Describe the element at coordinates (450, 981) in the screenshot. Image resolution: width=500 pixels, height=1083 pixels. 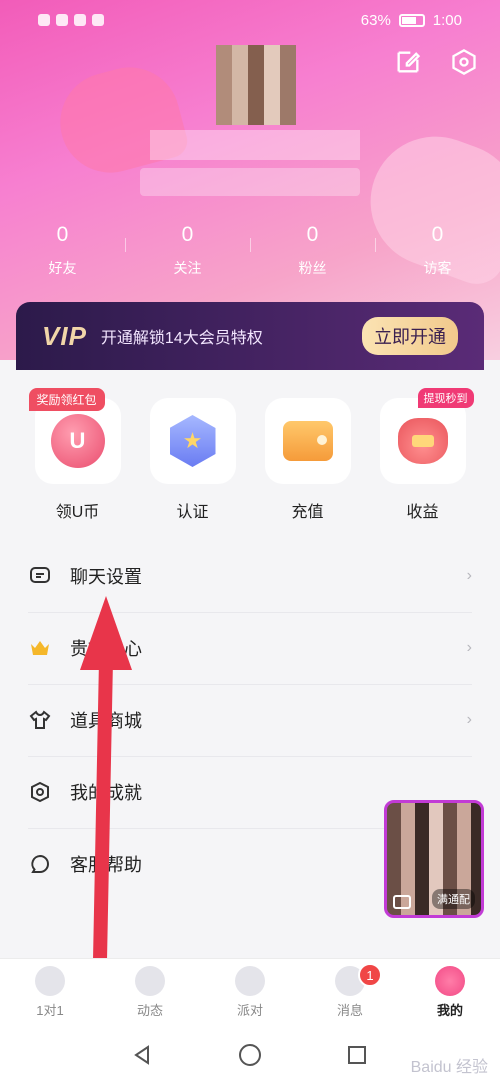
I see `profile-icon` at that location.